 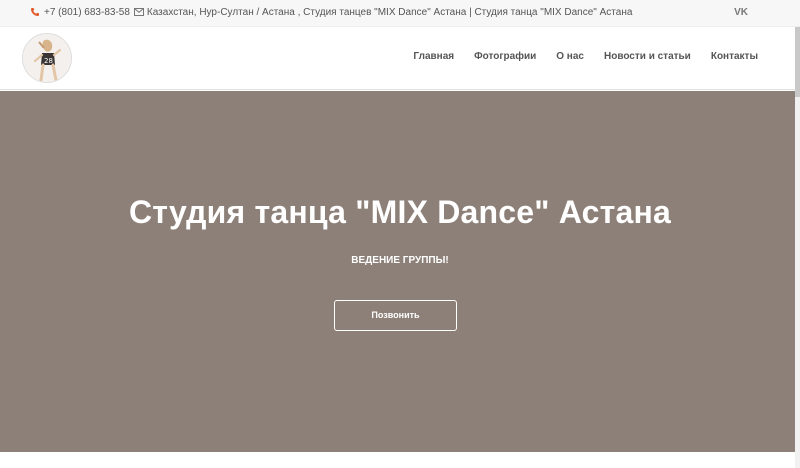 I want to click on dancer-logo-image: 28, so click(x=47, y=58).